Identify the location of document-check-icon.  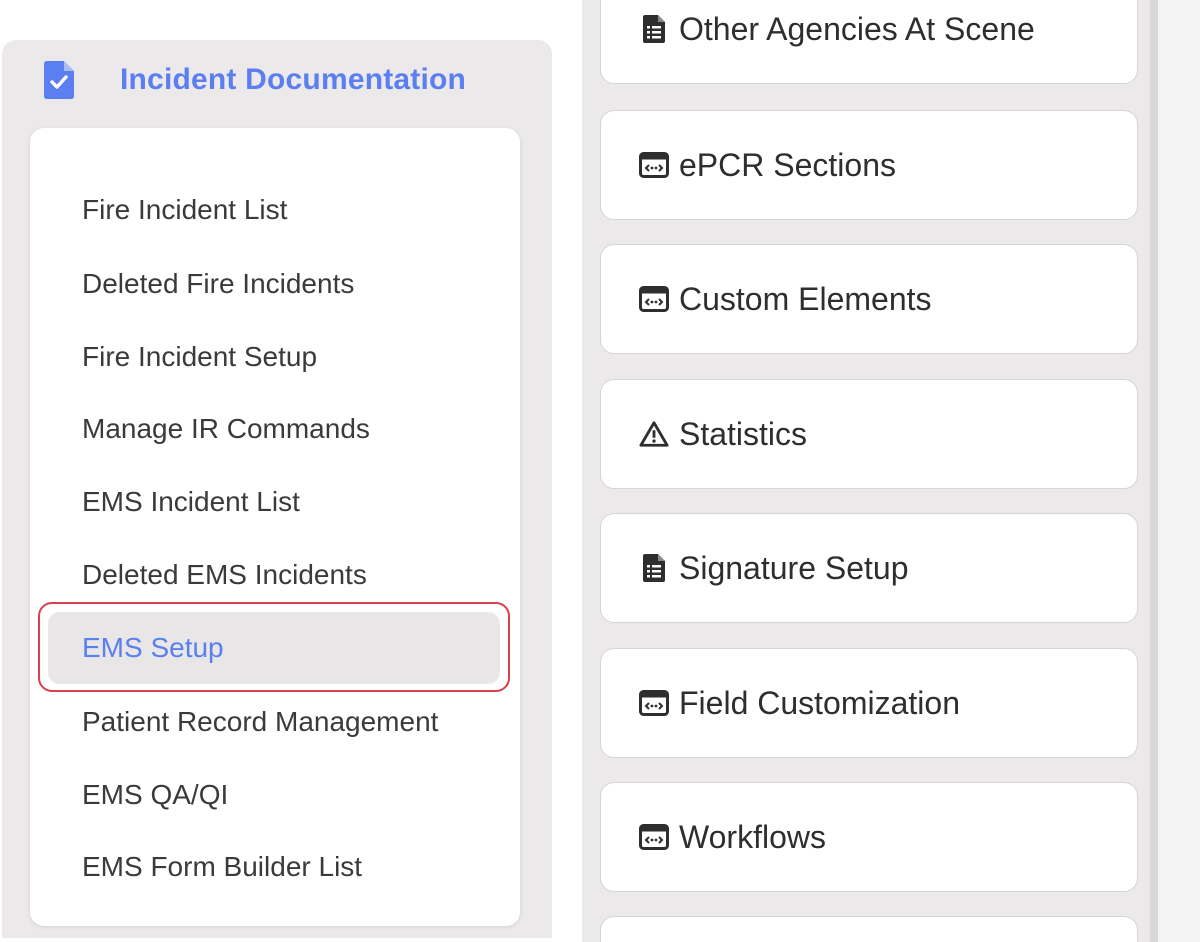
(59, 80).